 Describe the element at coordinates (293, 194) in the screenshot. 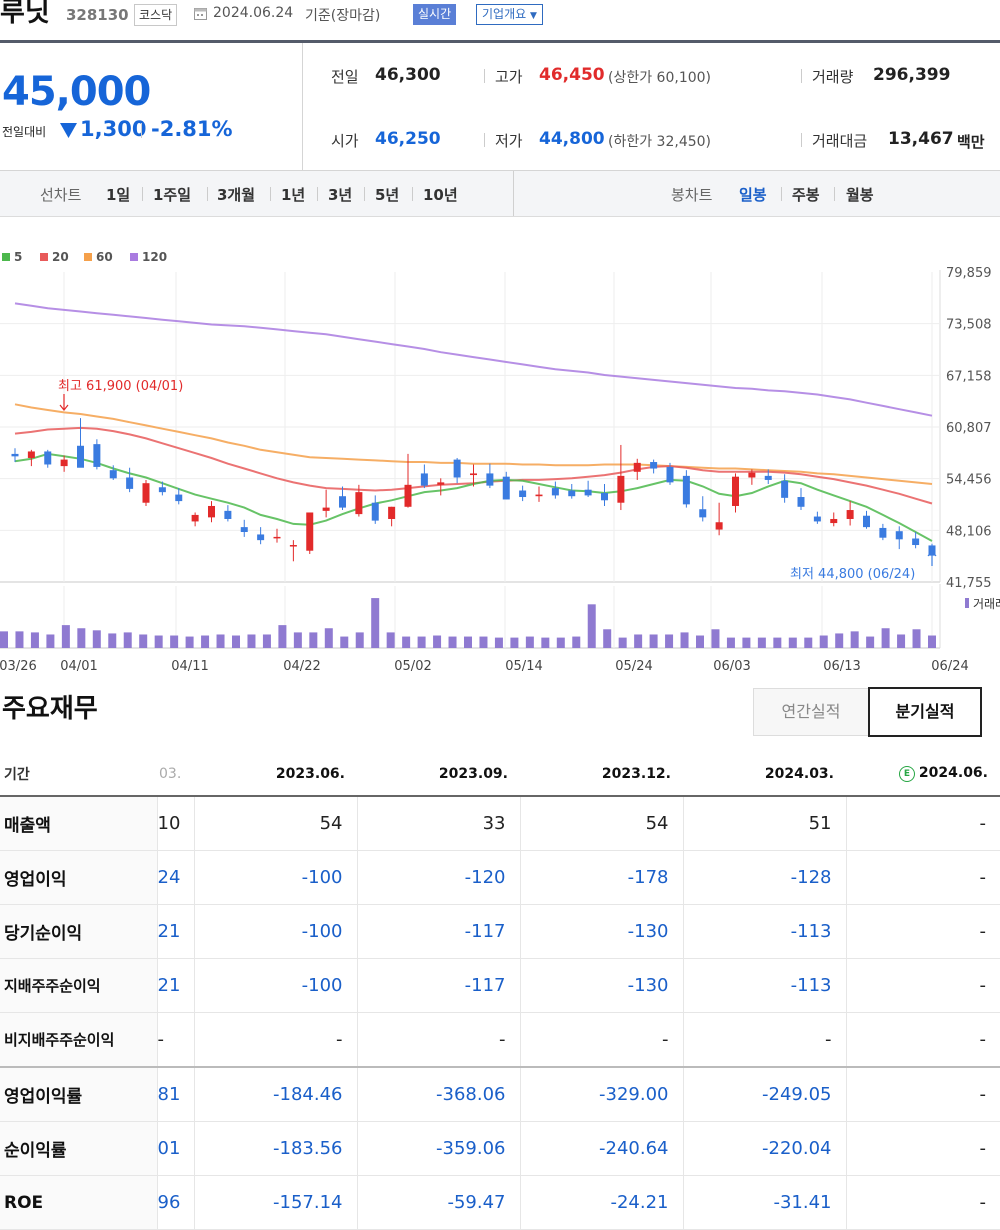

I see `period-1y: 1년` at that location.